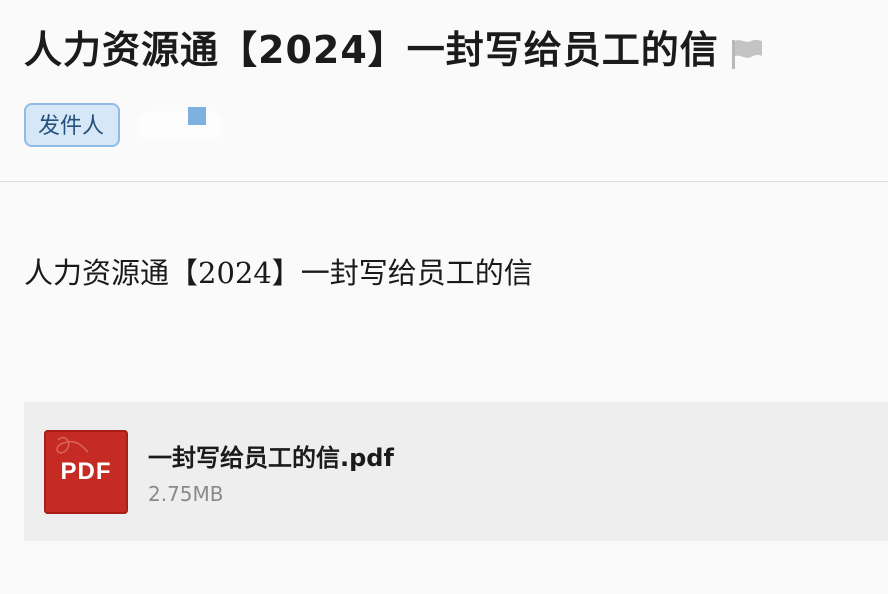 This screenshot has width=888, height=594. I want to click on sender-name-redacted, so click(183, 125).